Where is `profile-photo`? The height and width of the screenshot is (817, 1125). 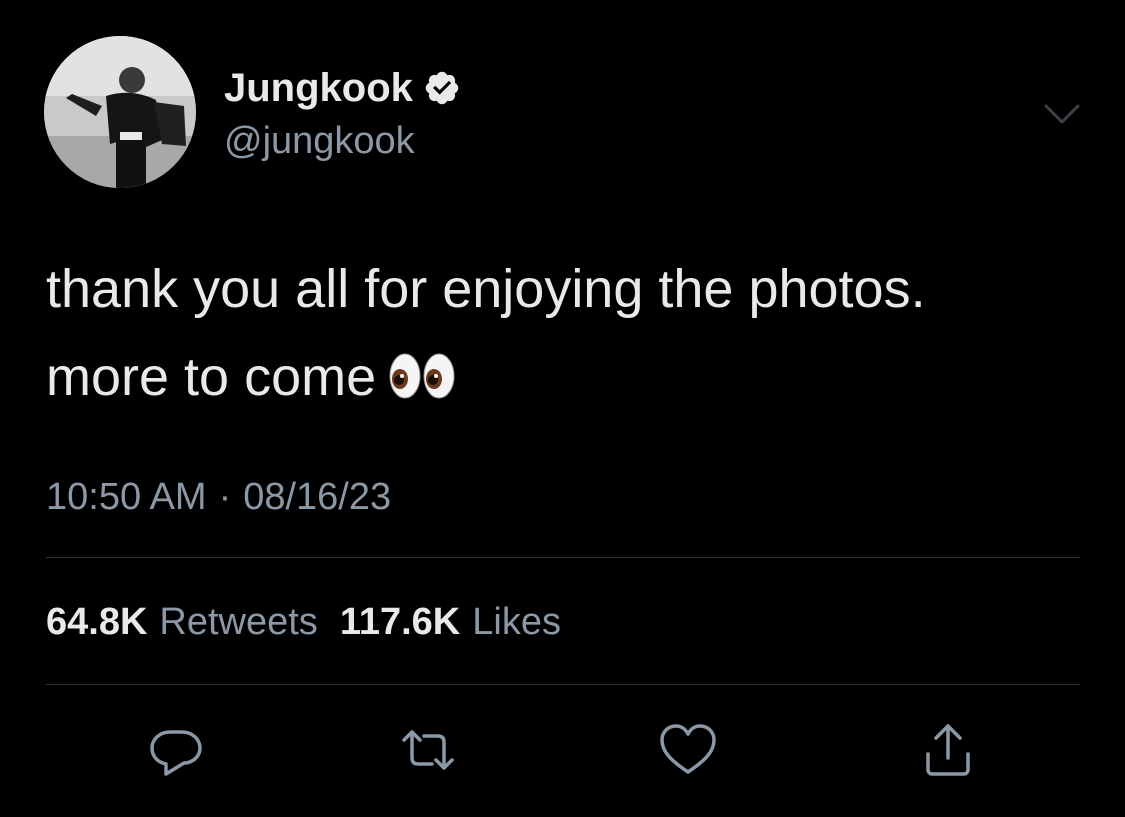 profile-photo is located at coordinates (120, 112).